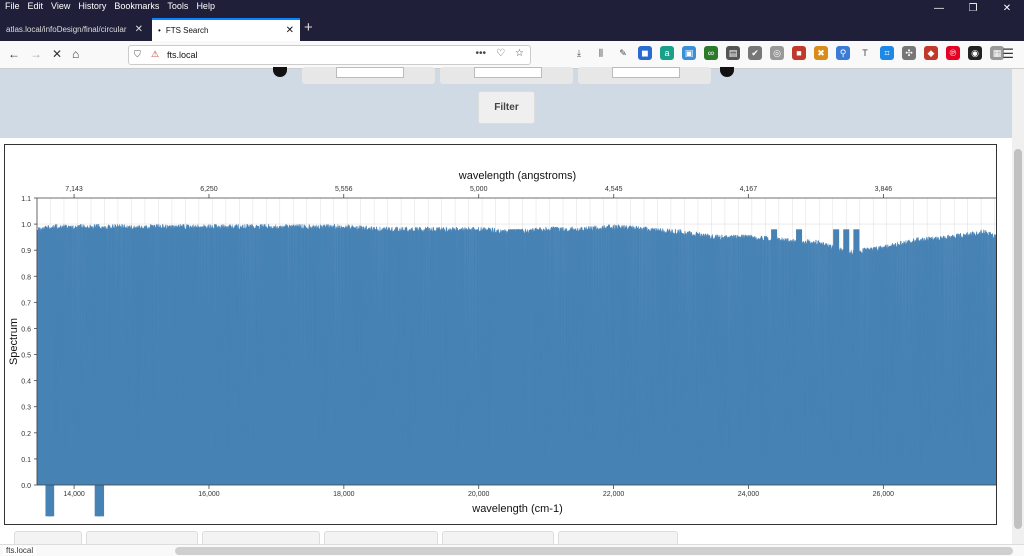 This screenshot has height=556, width=1024. What do you see at coordinates (479, 189) in the screenshot?
I see `top-tick-label: 5,000` at bounding box center [479, 189].